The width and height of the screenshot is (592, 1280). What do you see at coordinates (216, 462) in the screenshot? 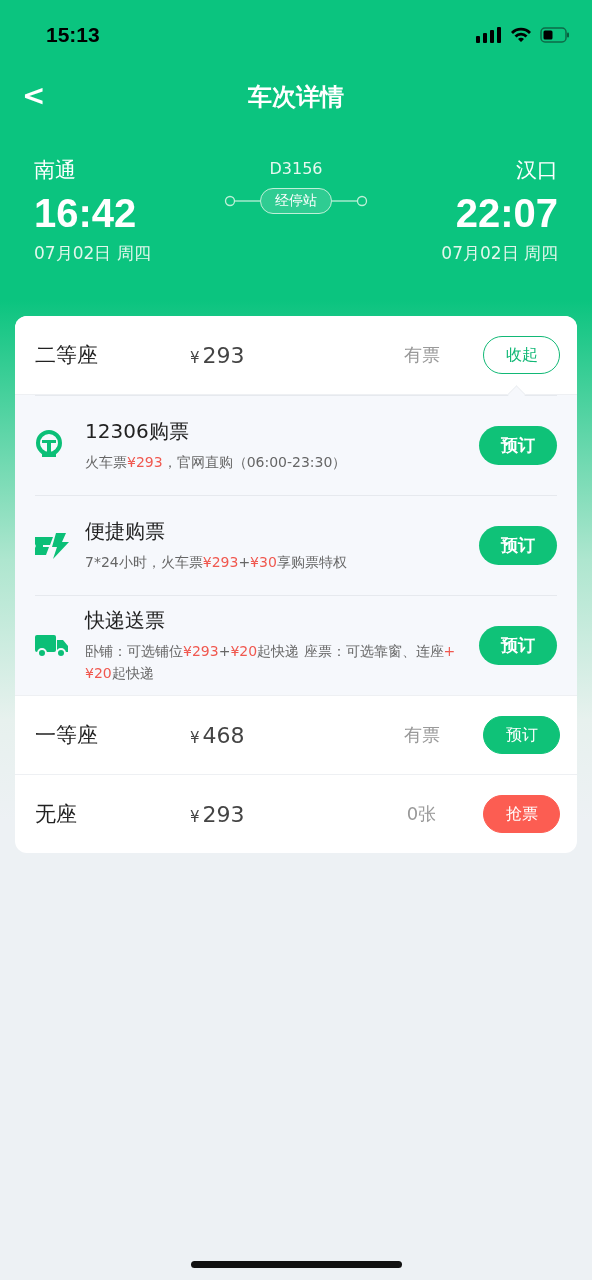
I see `option-description: 火车票¥293，官网直购（06:00-23:30）` at bounding box center [216, 462].